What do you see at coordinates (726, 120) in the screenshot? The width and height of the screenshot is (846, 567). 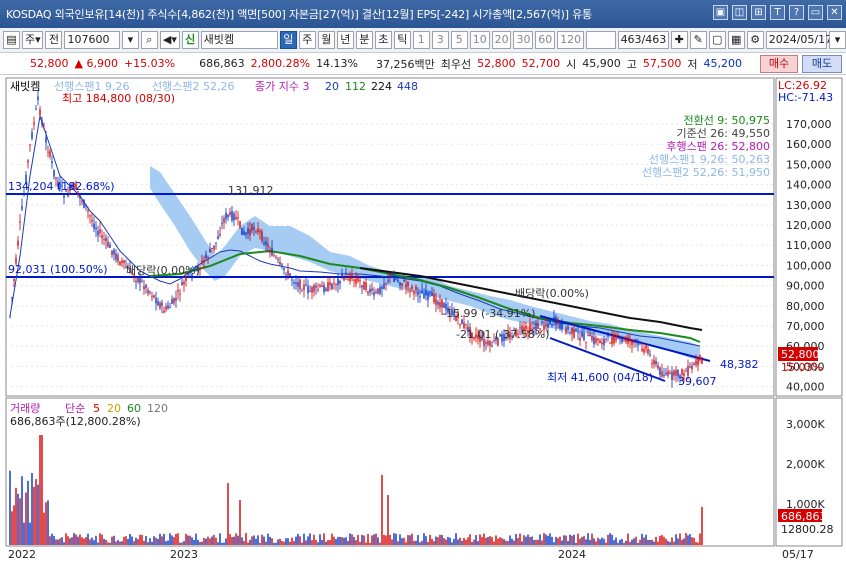 I see `ichimoku-conversion: 전환선 9: 50,975` at bounding box center [726, 120].